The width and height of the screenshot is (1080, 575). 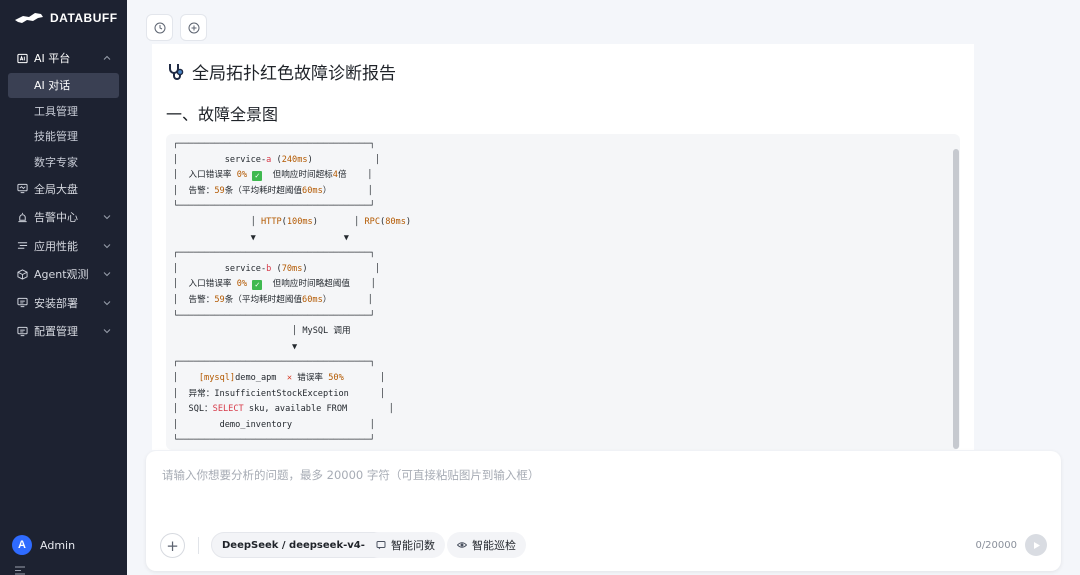 What do you see at coordinates (56, 218) in the screenshot?
I see `sidebar-item-label: 告警中心` at bounding box center [56, 218].